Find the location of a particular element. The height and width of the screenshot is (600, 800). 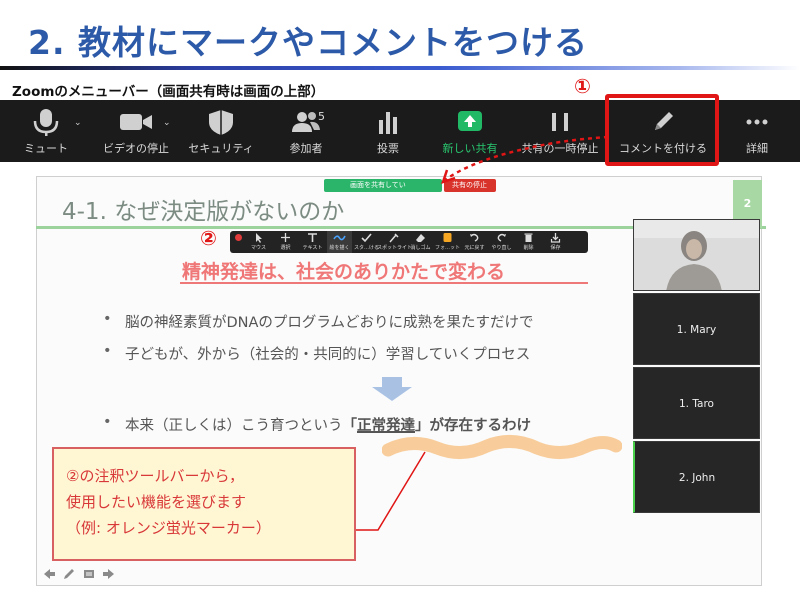

tool-mouse: マウス is located at coordinates (258, 242).